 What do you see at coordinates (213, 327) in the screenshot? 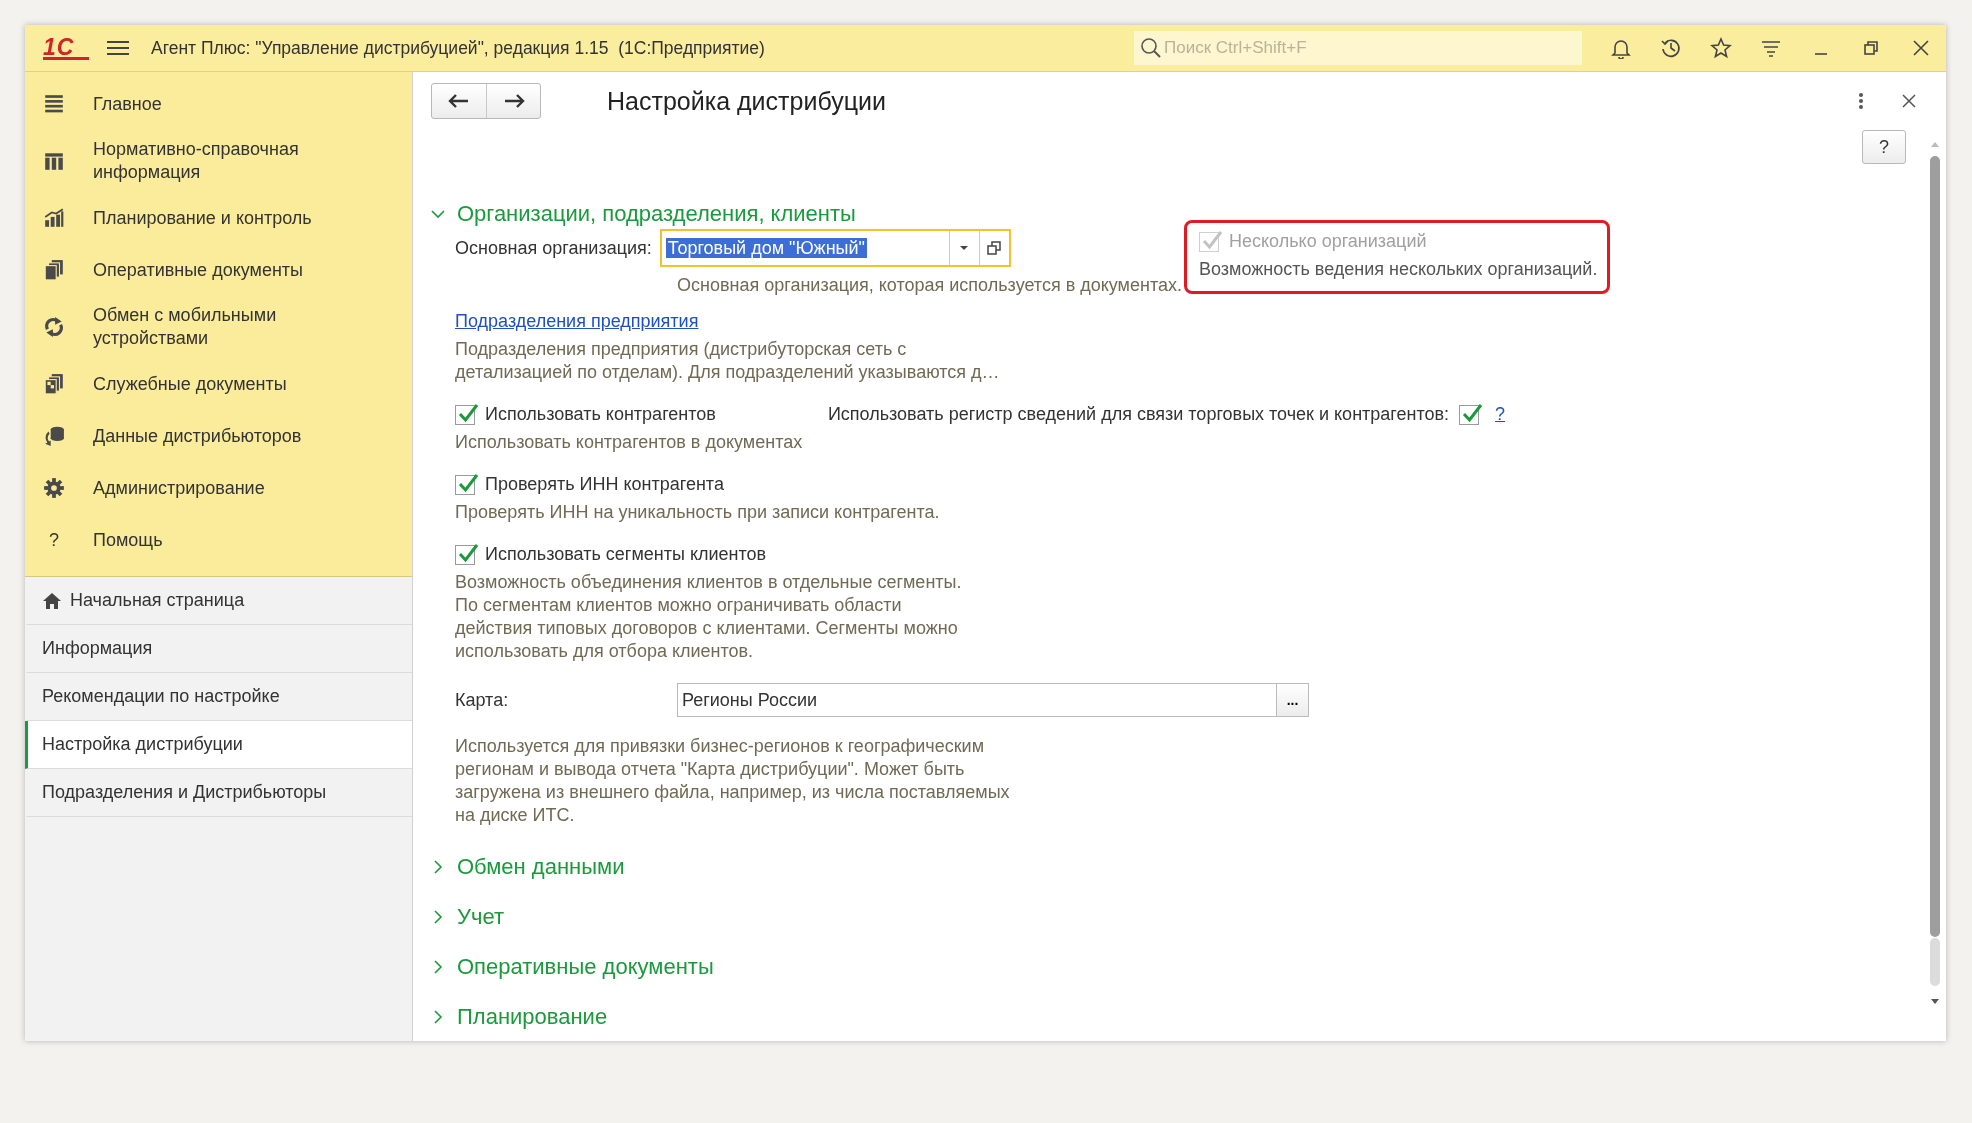
I see `section-item: Обмен с мобильными устройствами` at bounding box center [213, 327].